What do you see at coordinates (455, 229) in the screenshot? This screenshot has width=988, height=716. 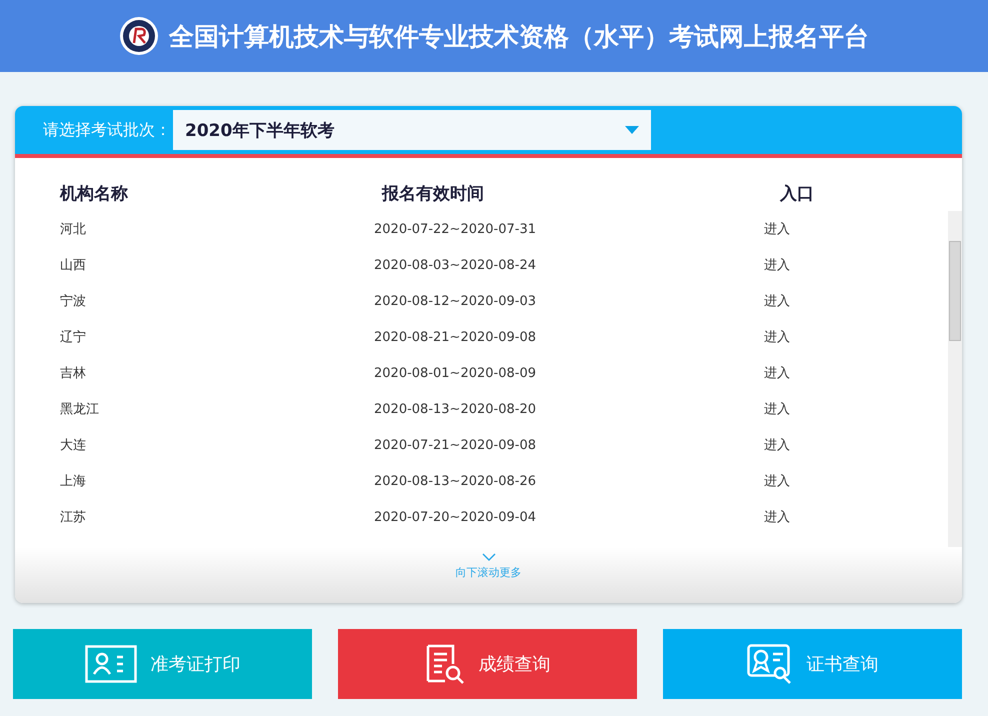 I see `table-cell-text: 2020-07-22~2020-07-31` at bounding box center [455, 229].